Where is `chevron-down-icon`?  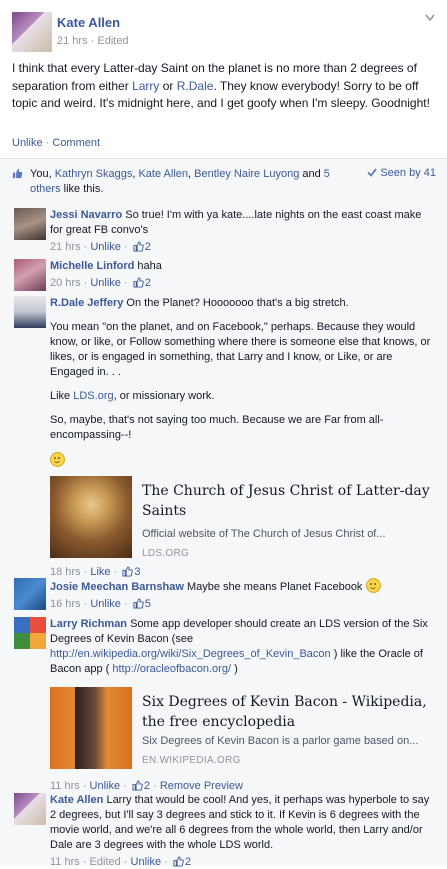 chevron-down-icon is located at coordinates (430, 18).